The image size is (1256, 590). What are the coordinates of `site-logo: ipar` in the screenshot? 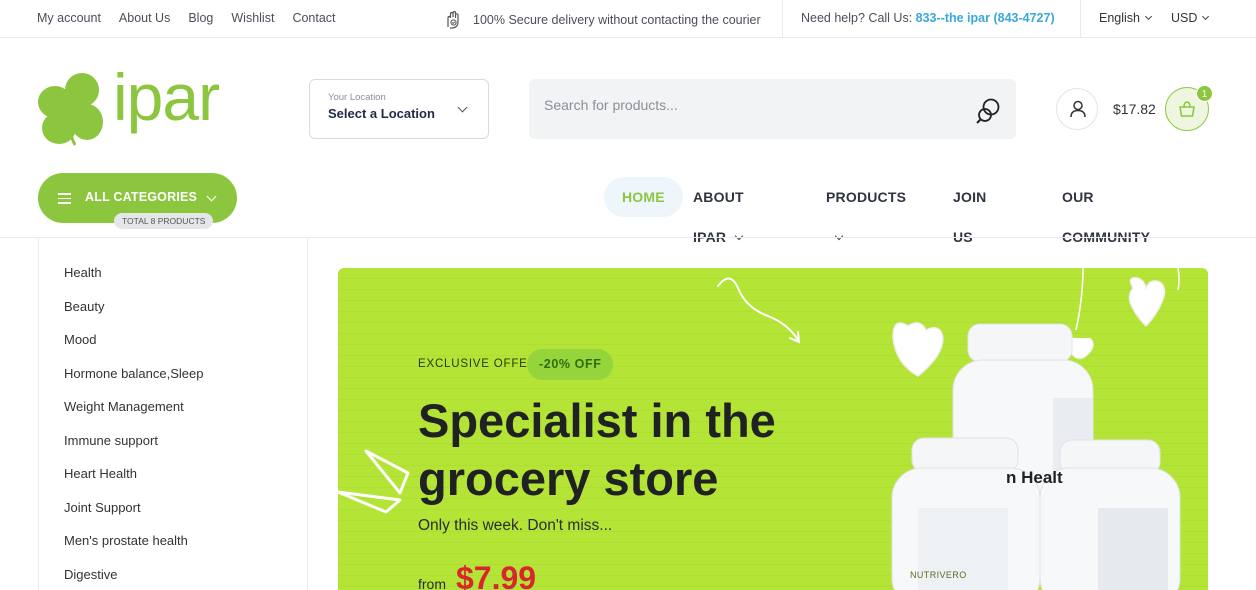 It's located at (137, 104).